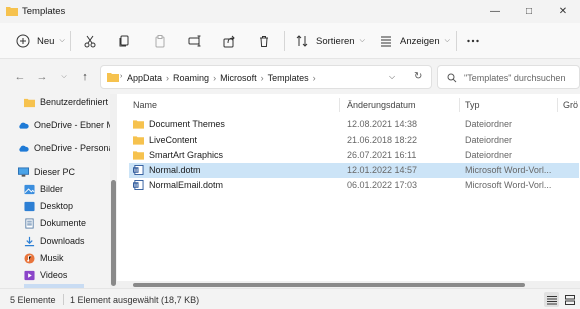 The image size is (580, 309). I want to click on sidebar-item-musik: Musik, so click(44, 258).